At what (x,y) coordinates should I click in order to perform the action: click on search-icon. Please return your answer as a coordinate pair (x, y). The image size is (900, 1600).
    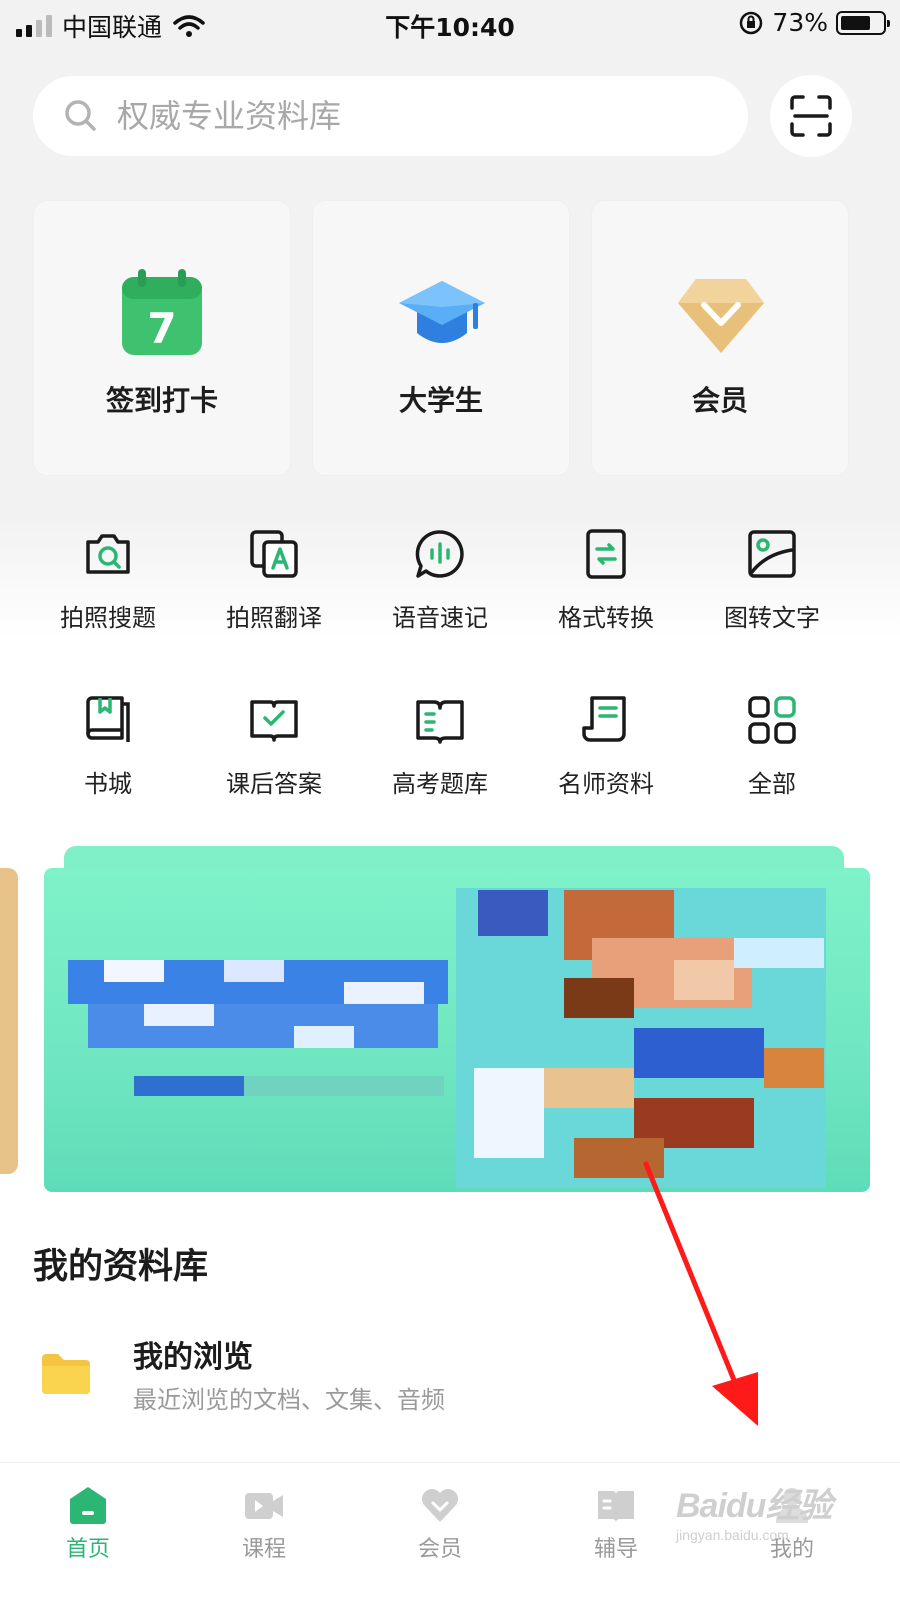
    Looking at the image, I should click on (80, 115).